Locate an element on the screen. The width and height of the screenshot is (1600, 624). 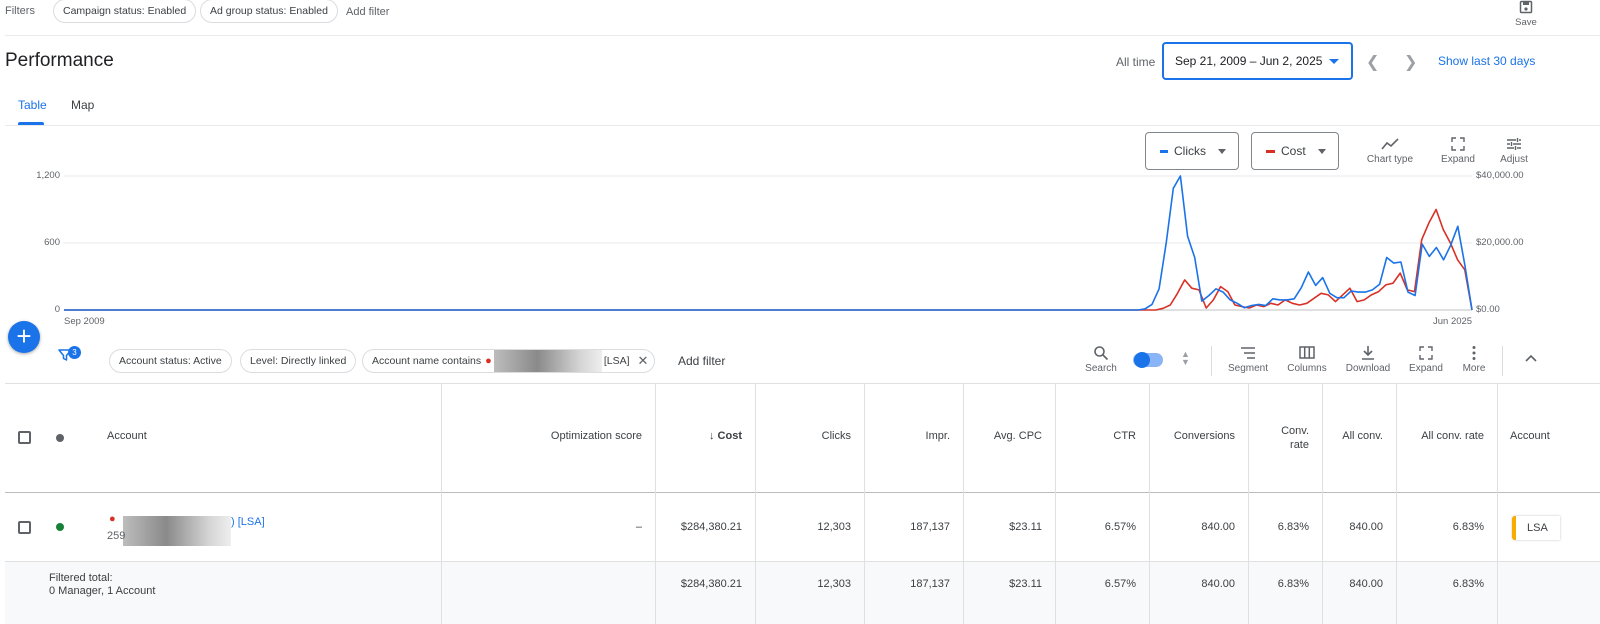
segment-button: Segment is located at coordinates (1248, 359).